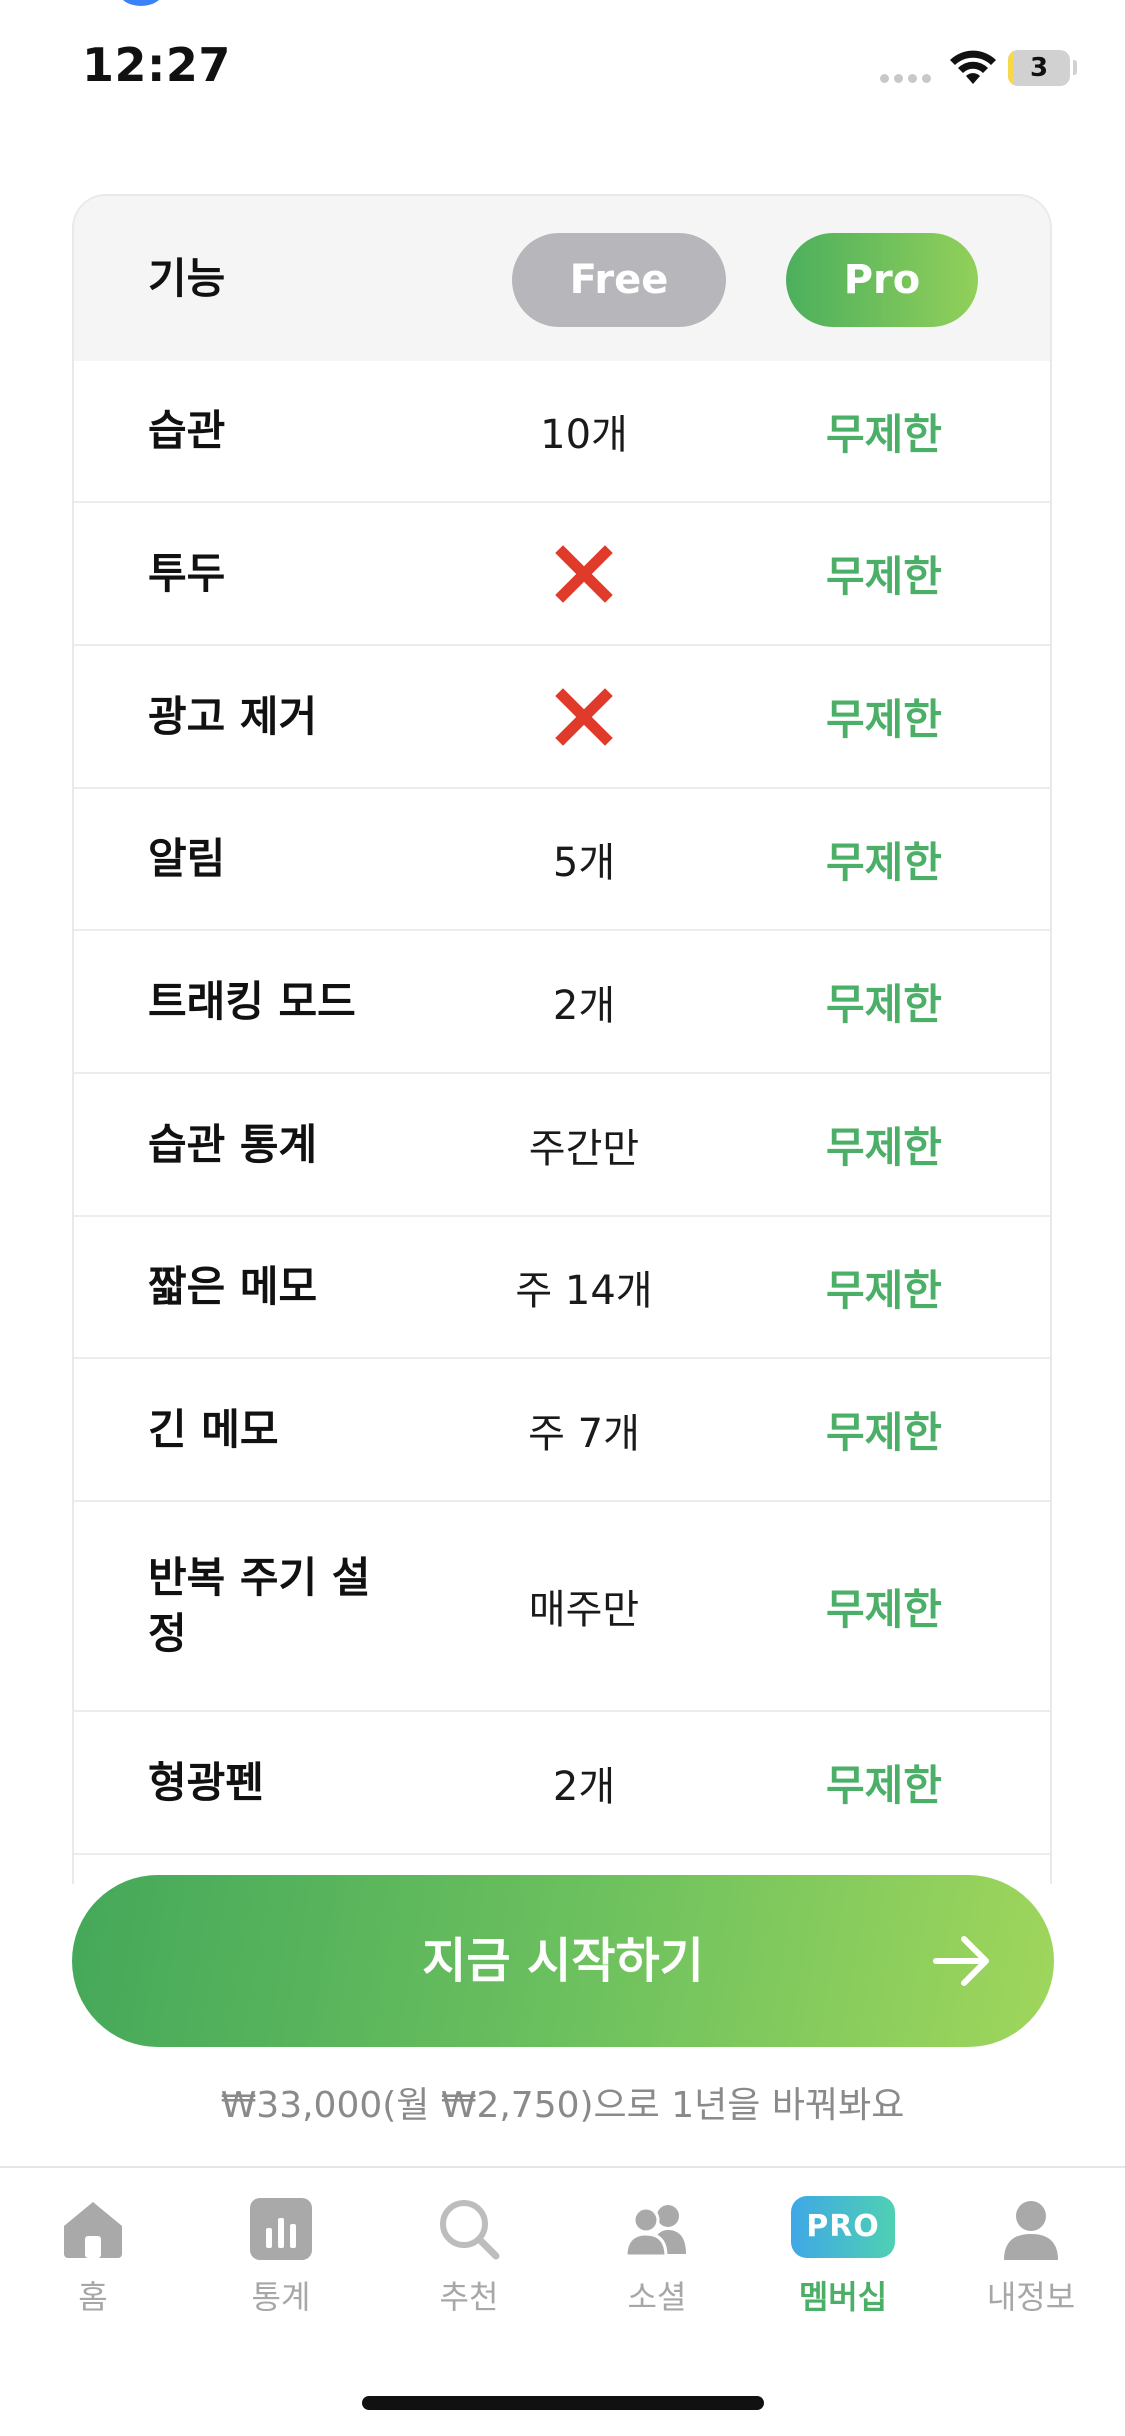  I want to click on status-time: 12:27, so click(156, 65).